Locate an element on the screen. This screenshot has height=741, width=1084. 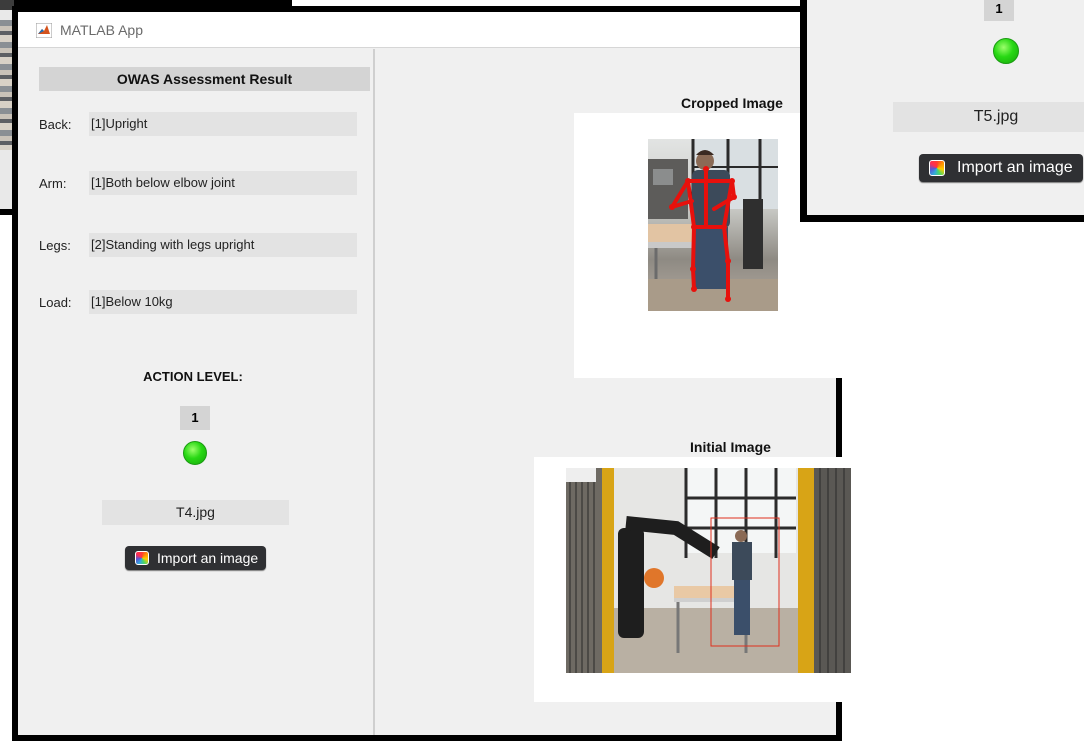
import-button-label: Import an image is located at coordinates (208, 558).